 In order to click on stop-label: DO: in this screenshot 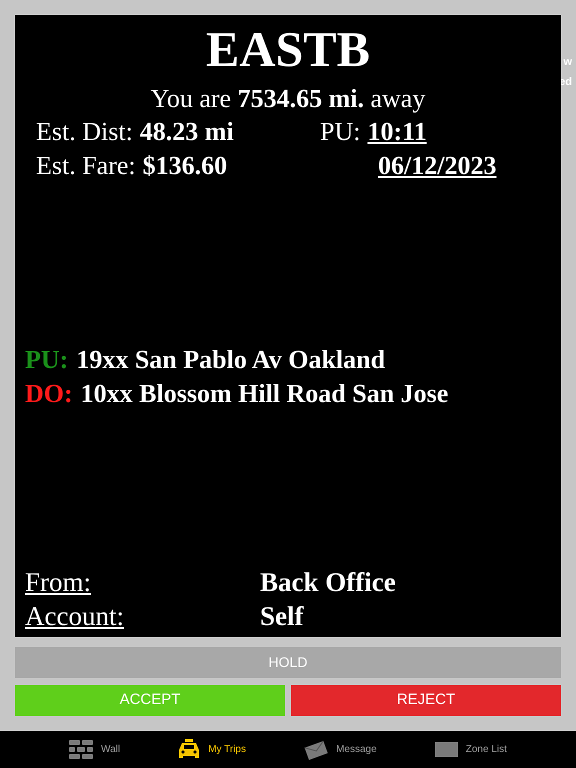, I will do `click(49, 394)`.